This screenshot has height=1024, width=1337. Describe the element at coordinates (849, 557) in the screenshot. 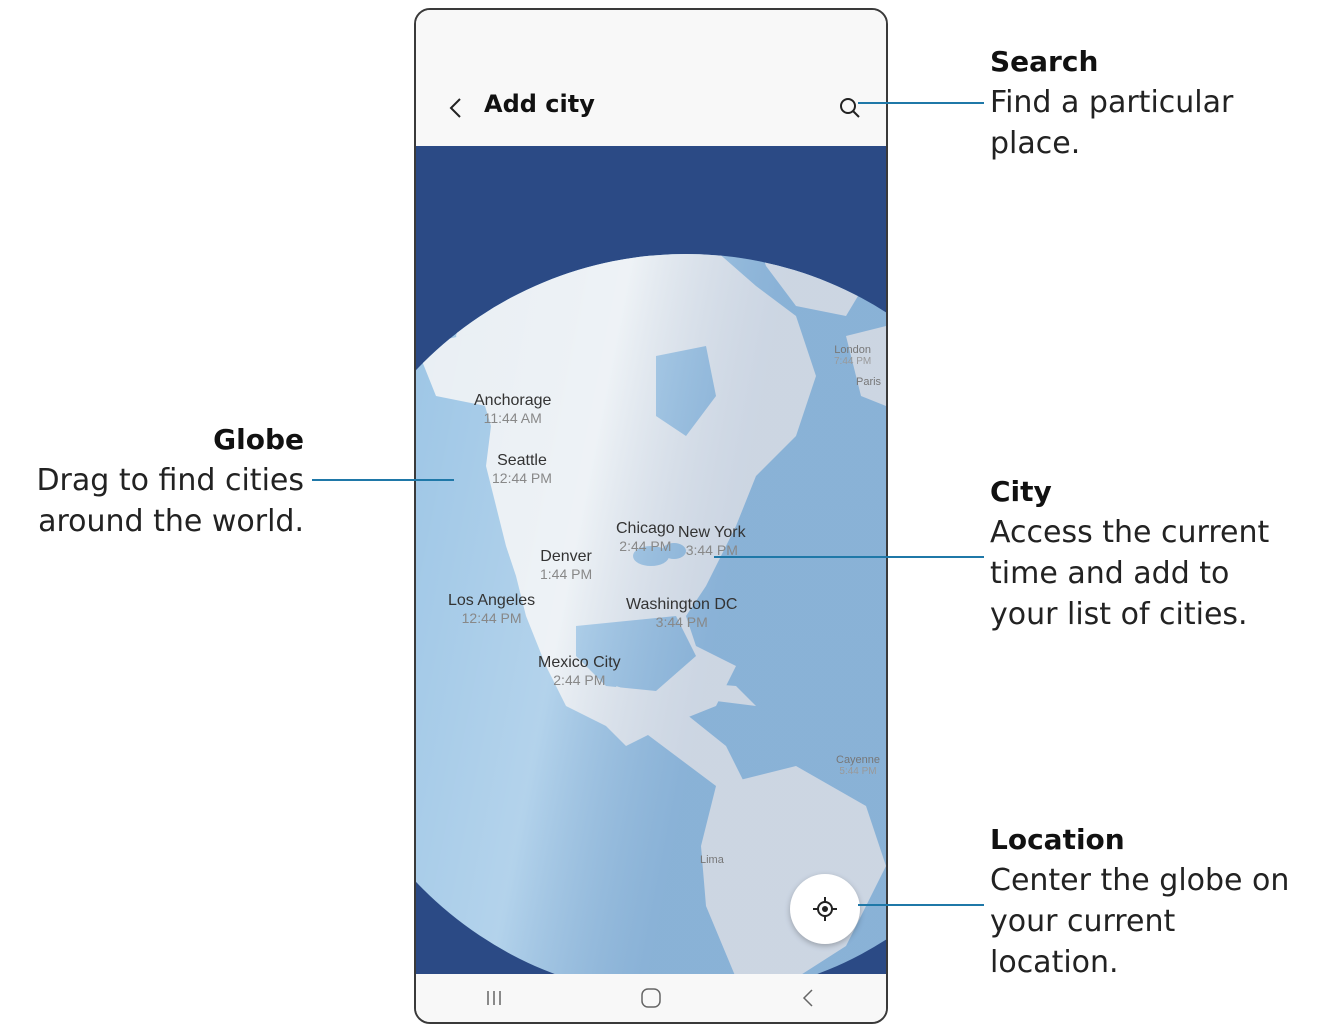

I see `callout-line-city` at that location.